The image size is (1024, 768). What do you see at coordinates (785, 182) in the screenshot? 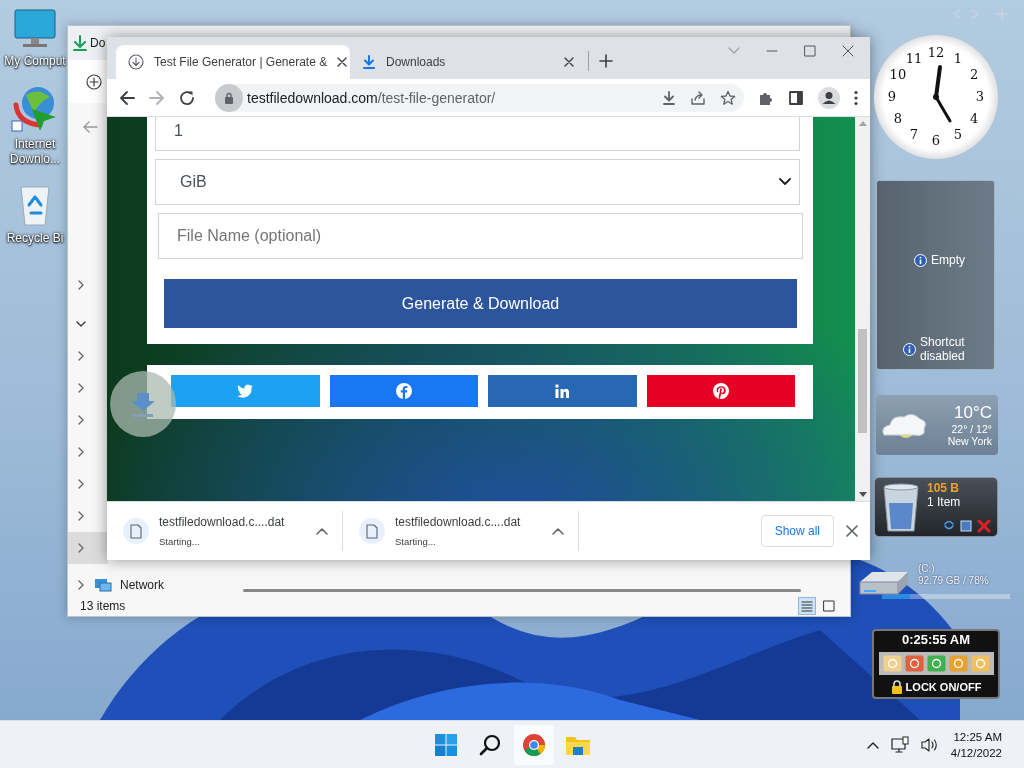
I see `chevron-down-icon` at bounding box center [785, 182].